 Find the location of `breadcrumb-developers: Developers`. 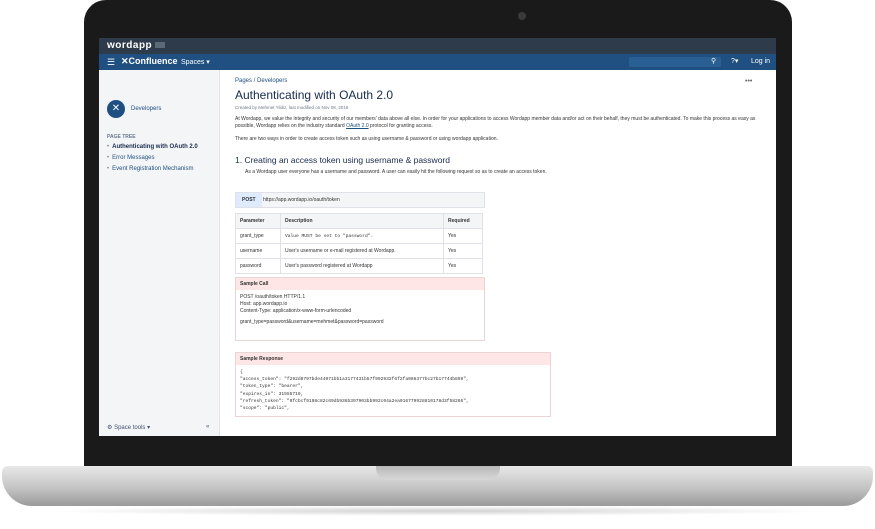

breadcrumb-developers: Developers is located at coordinates (272, 81).